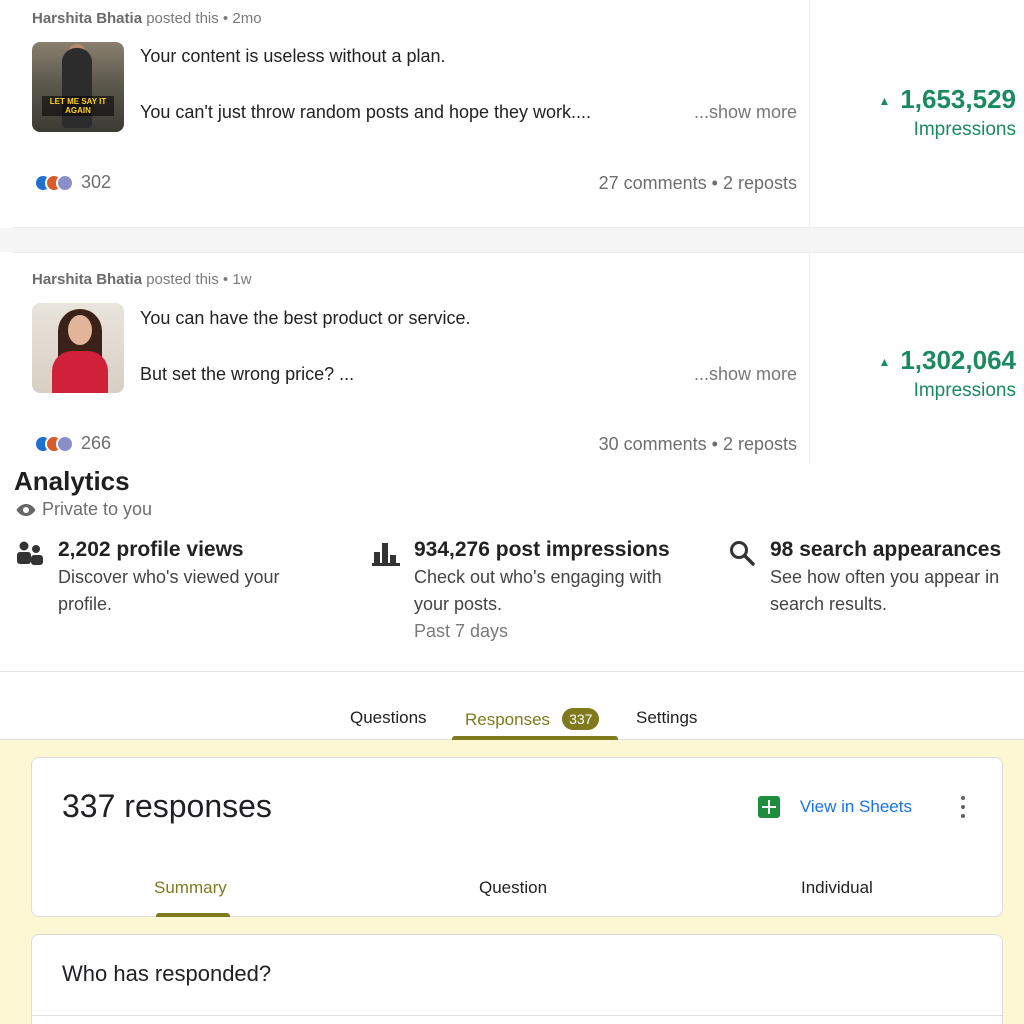  Describe the element at coordinates (508, 719) in the screenshot. I see `tab-responses-label: Responses` at that location.